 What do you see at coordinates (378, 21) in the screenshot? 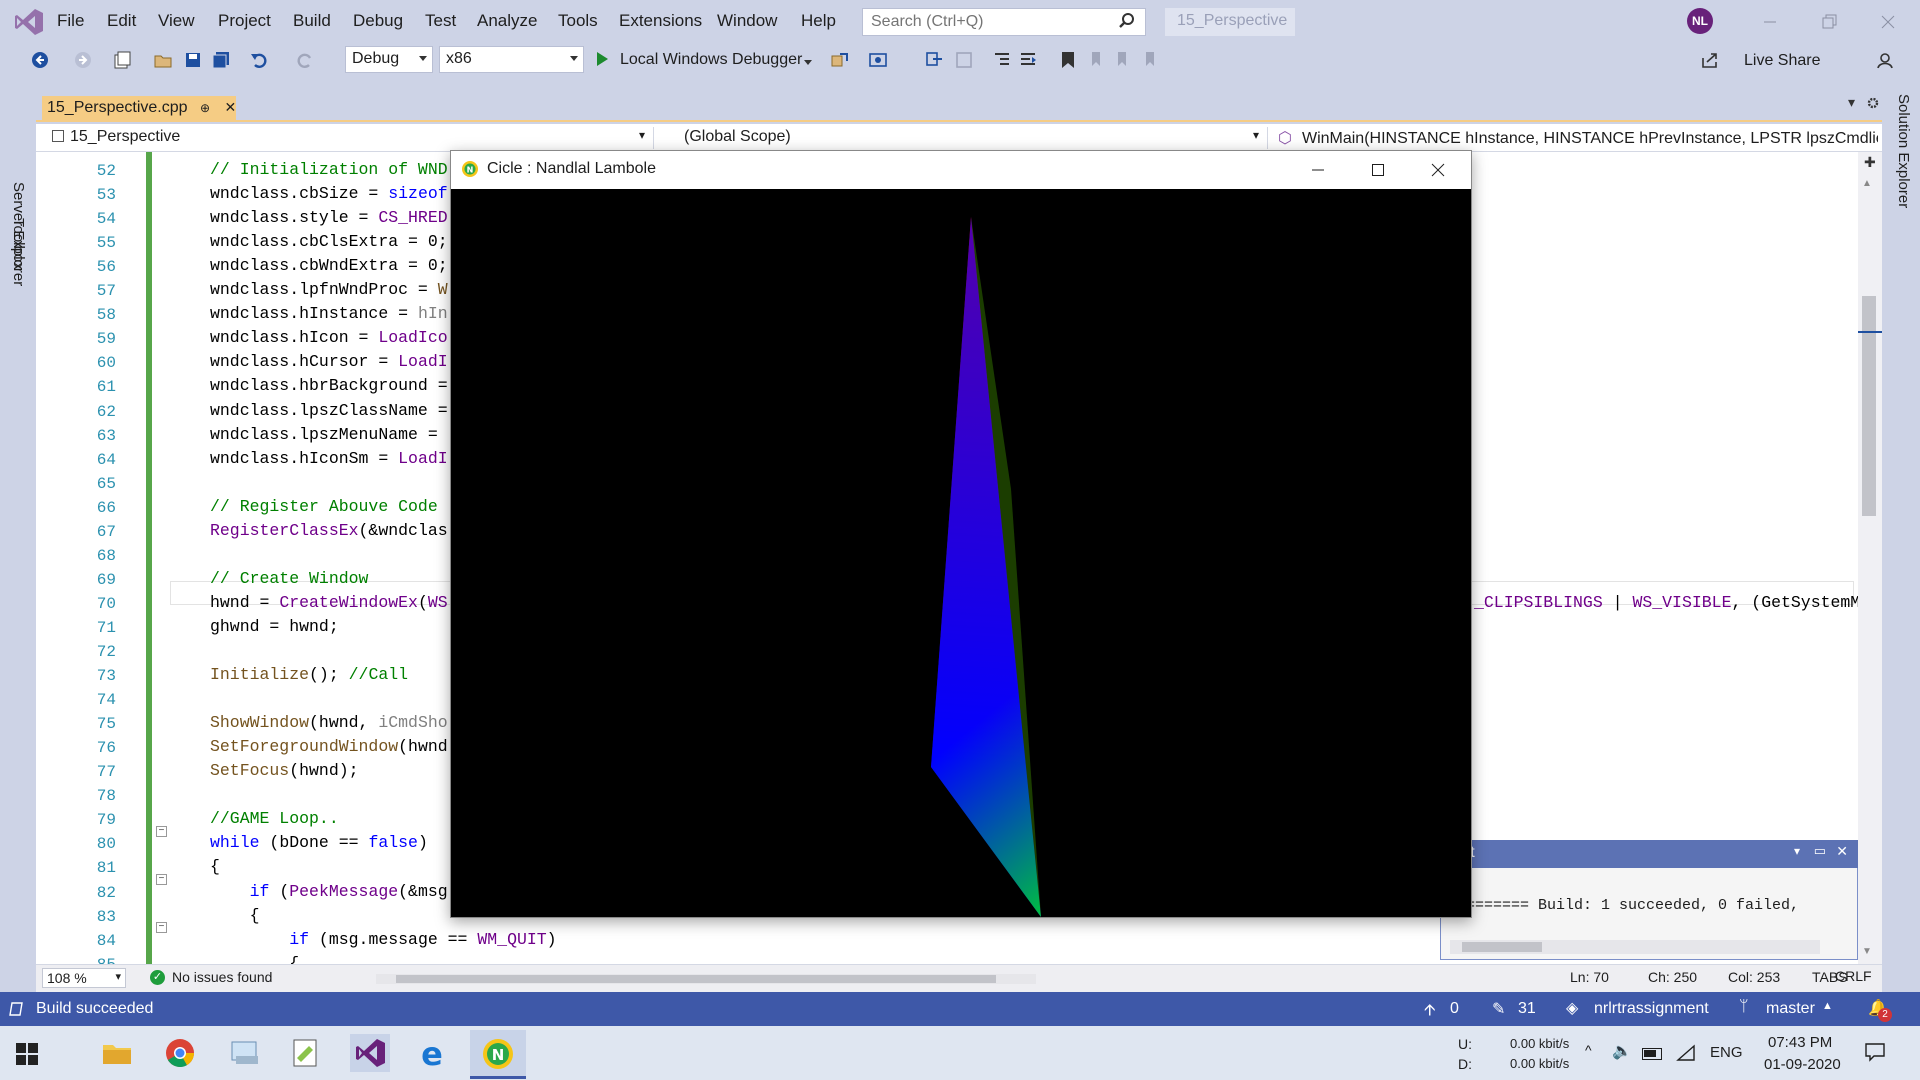
I see `menu-debug: Debug` at bounding box center [378, 21].